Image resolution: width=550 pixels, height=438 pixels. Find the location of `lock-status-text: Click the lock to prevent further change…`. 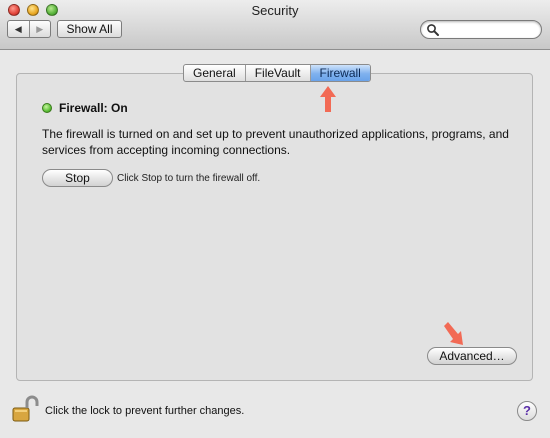

lock-status-text: Click the lock to prevent further change… is located at coordinates (145, 411).